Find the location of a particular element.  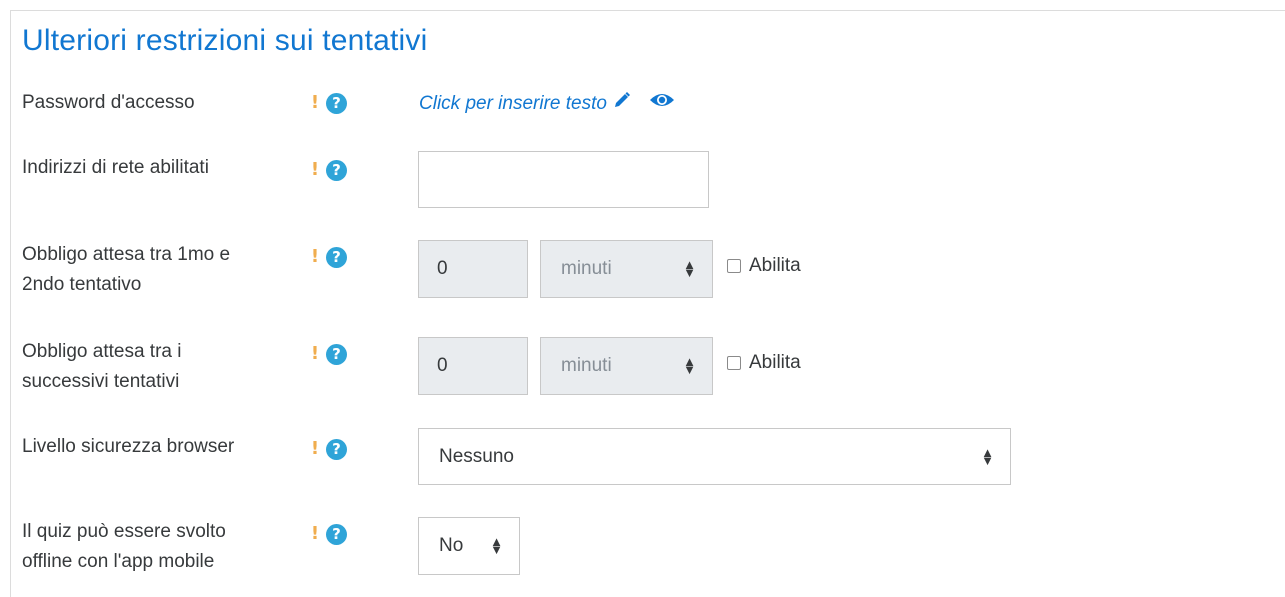

delay2-number-input: 0 is located at coordinates (473, 366).